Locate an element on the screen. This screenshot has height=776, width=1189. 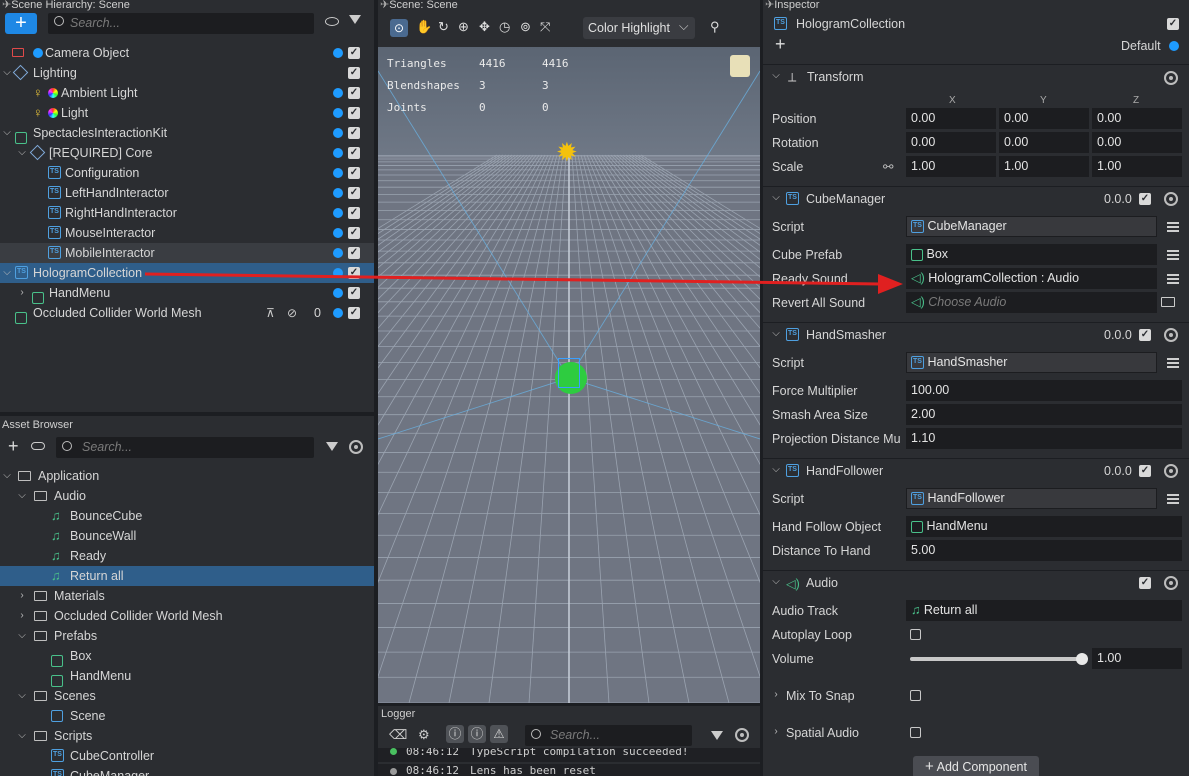
asset-audio-bouncewall: ♫ BounceWall is located at coordinates (187, 536).